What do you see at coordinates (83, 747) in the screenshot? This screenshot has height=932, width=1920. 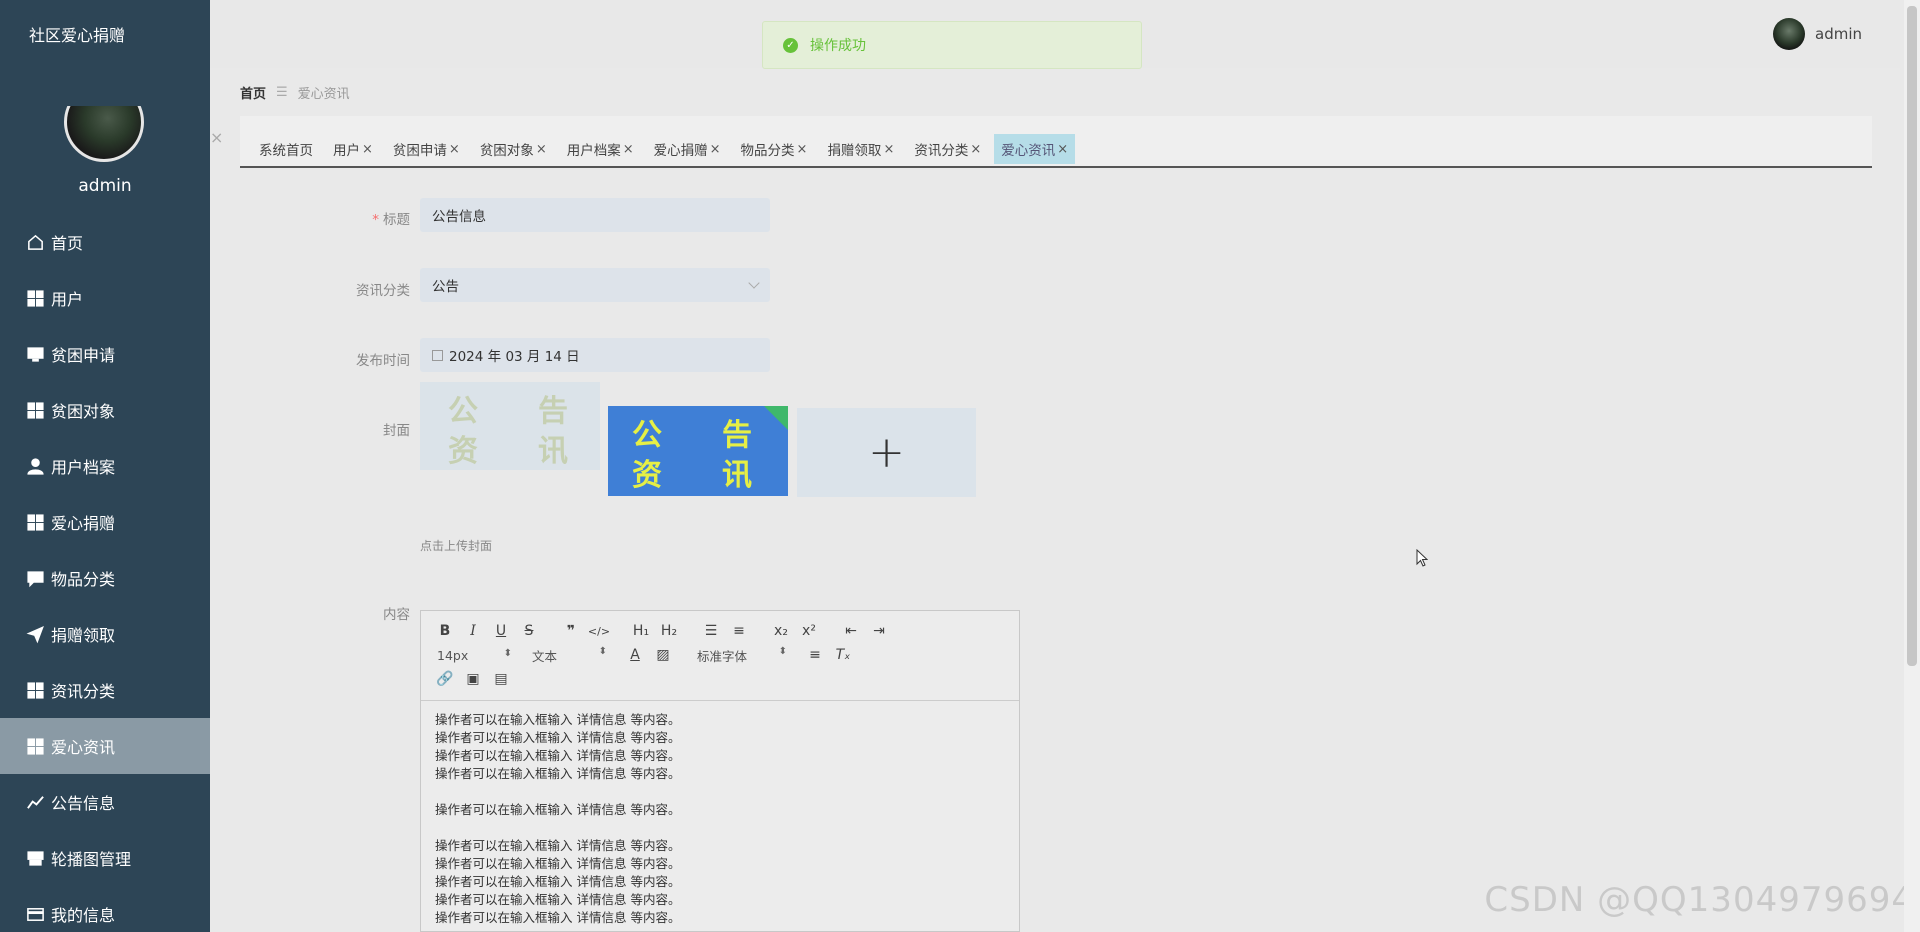 I see `sidebar-item-label: 爱心资讯` at bounding box center [83, 747].